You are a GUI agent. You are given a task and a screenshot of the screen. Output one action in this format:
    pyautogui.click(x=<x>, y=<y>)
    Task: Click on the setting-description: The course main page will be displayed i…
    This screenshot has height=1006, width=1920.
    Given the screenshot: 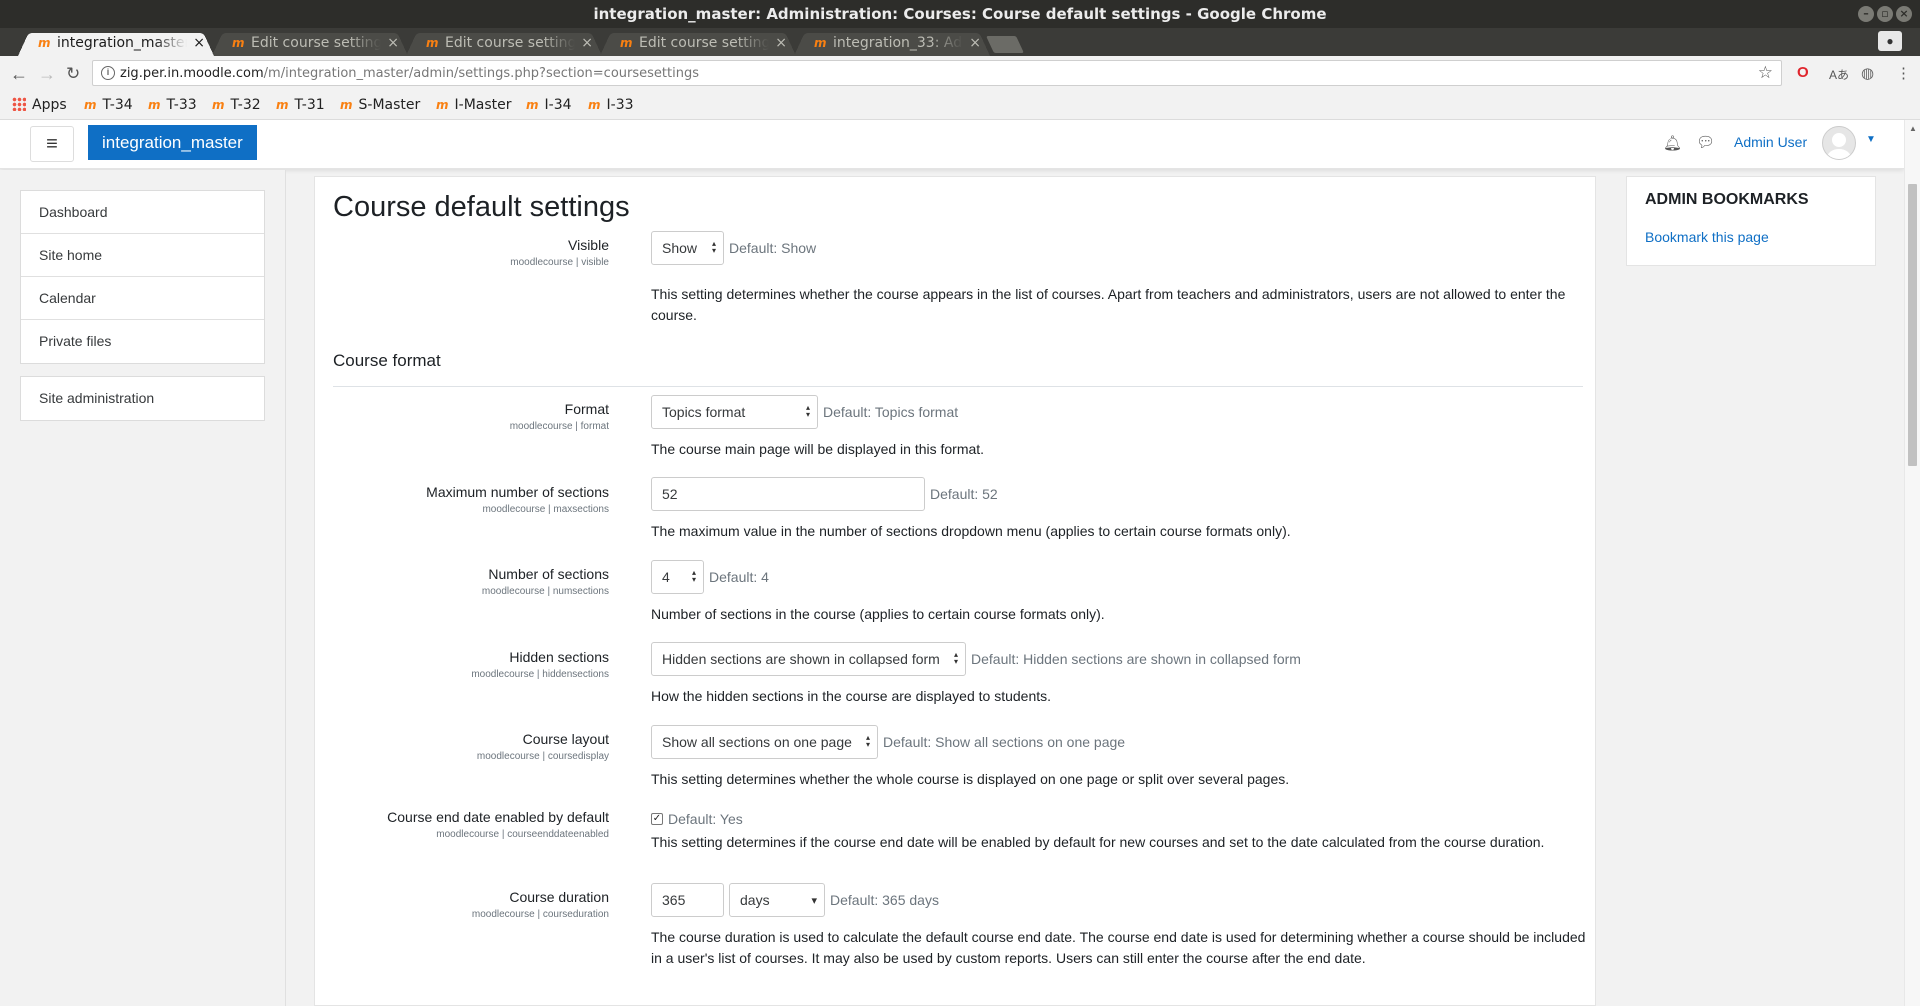 What is the action you would take?
    pyautogui.click(x=818, y=449)
    